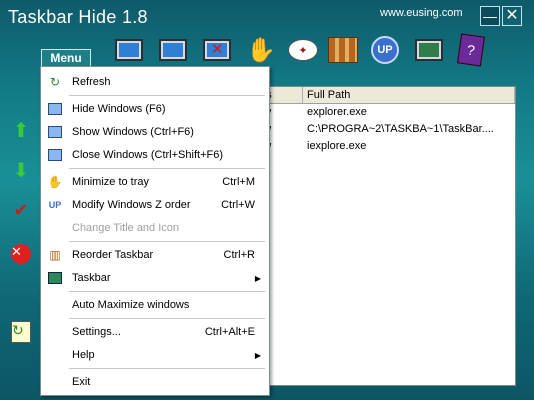  Describe the element at coordinates (147, 155) in the screenshot. I see `menu-item-label: Close Windows (Ctrl+Shift+F6)` at that location.